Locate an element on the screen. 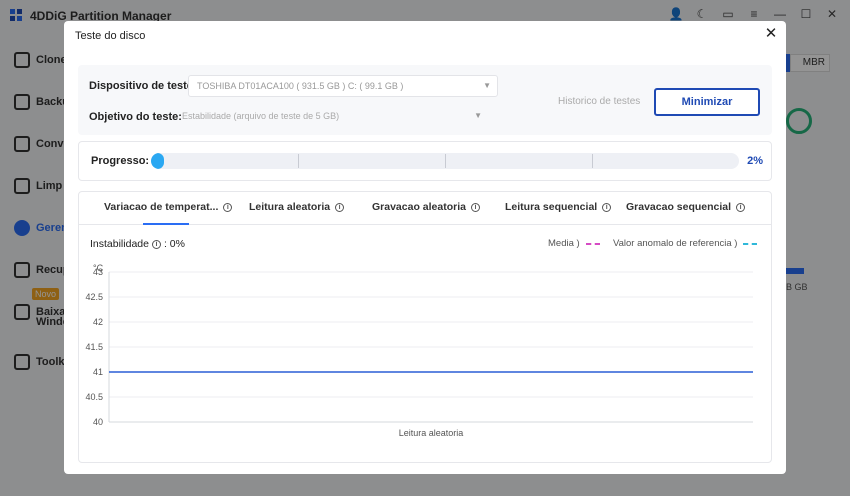  objective-label: Objetivo do teste: is located at coordinates (135, 117).